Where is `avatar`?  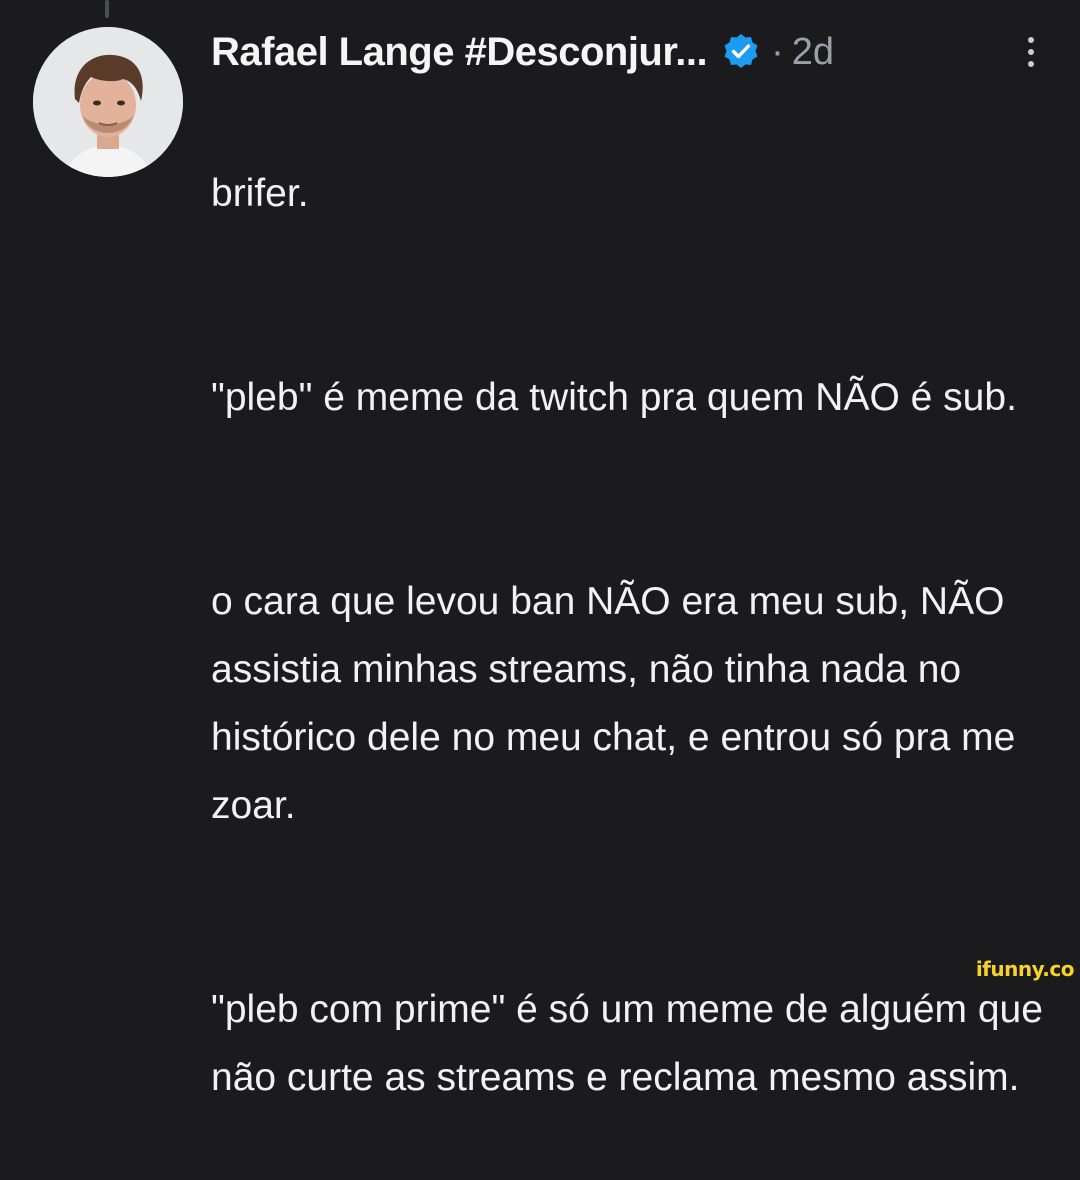 avatar is located at coordinates (108, 102).